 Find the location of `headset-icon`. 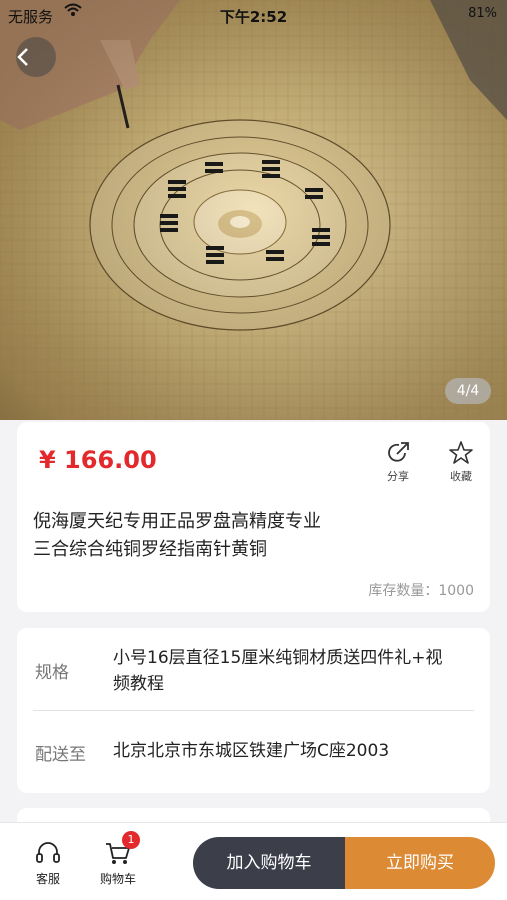

headset-icon is located at coordinates (48, 852).